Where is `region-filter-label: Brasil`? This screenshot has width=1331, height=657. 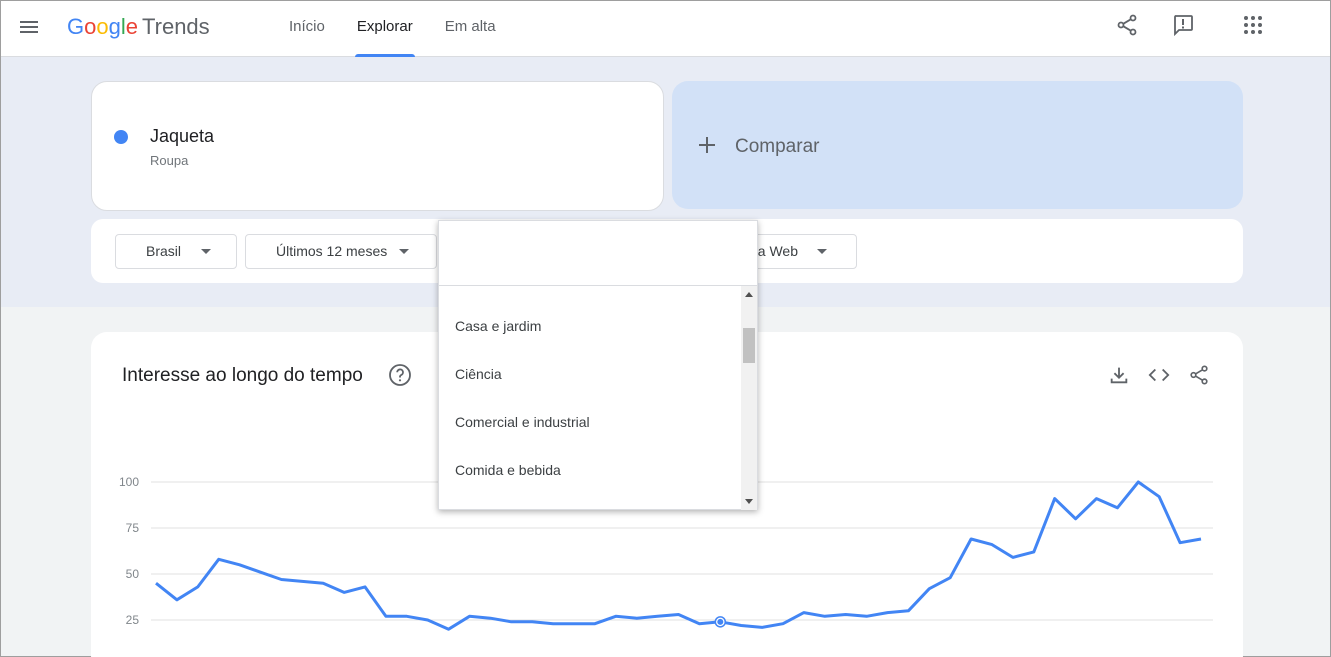
region-filter-label: Brasil is located at coordinates (164, 251).